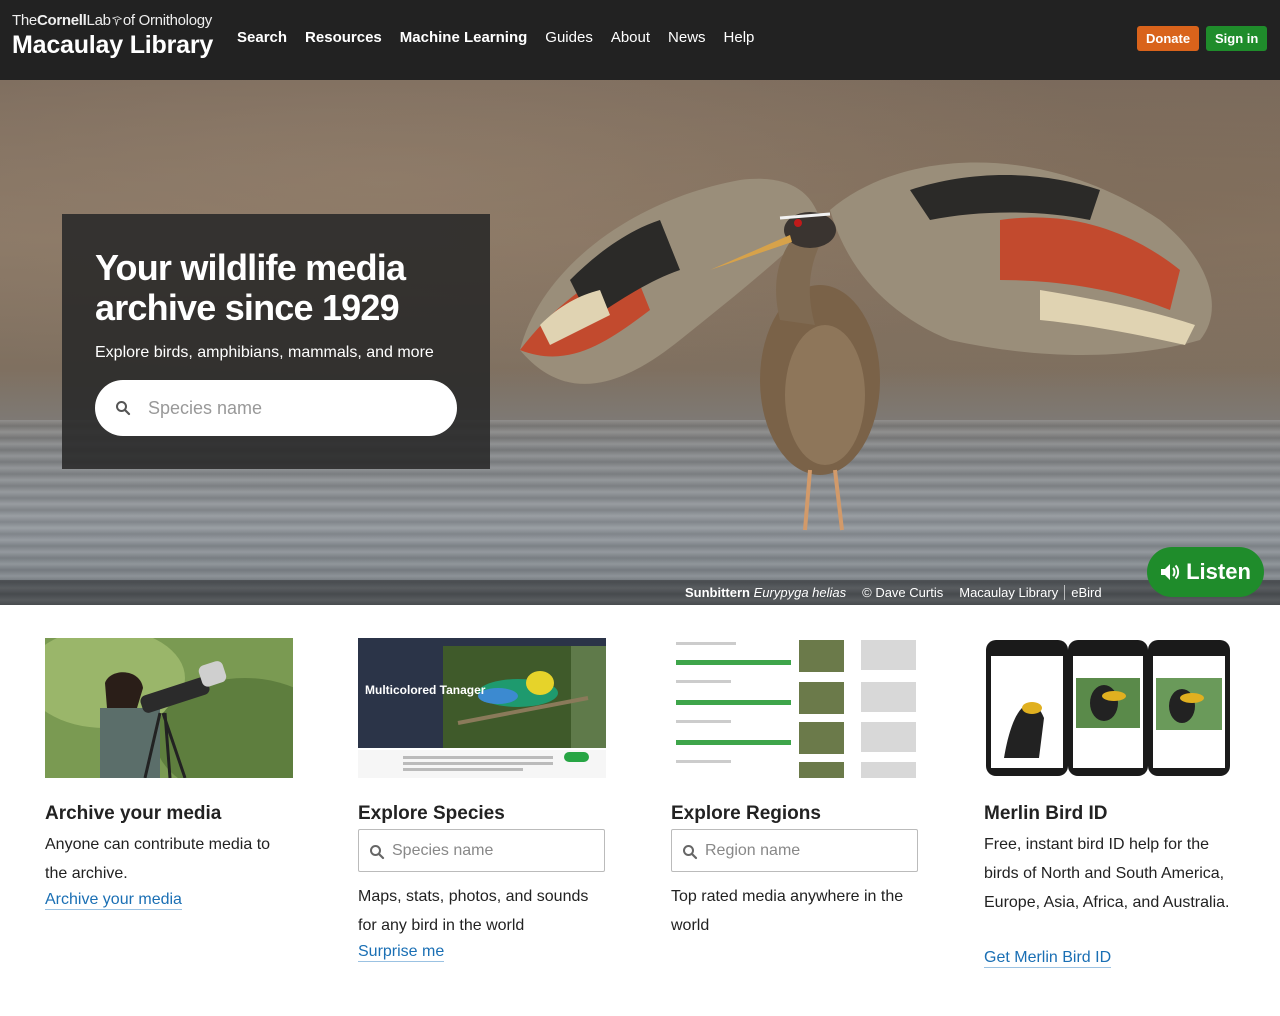  Describe the element at coordinates (687, 37) in the screenshot. I see `nav-news: News` at that location.